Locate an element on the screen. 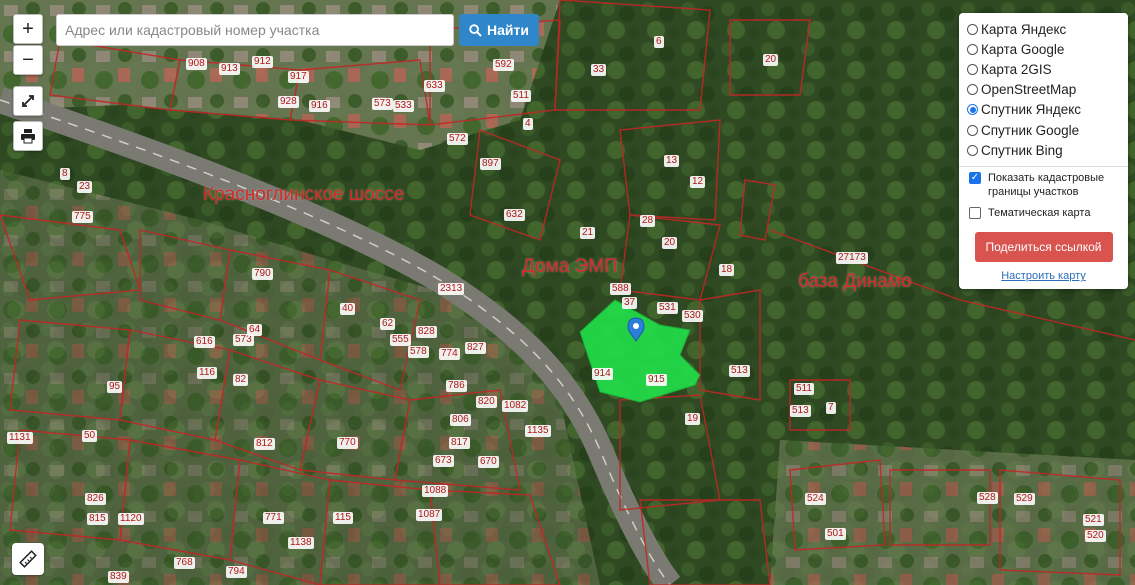  parcel-label: 1131 is located at coordinates (20, 438).